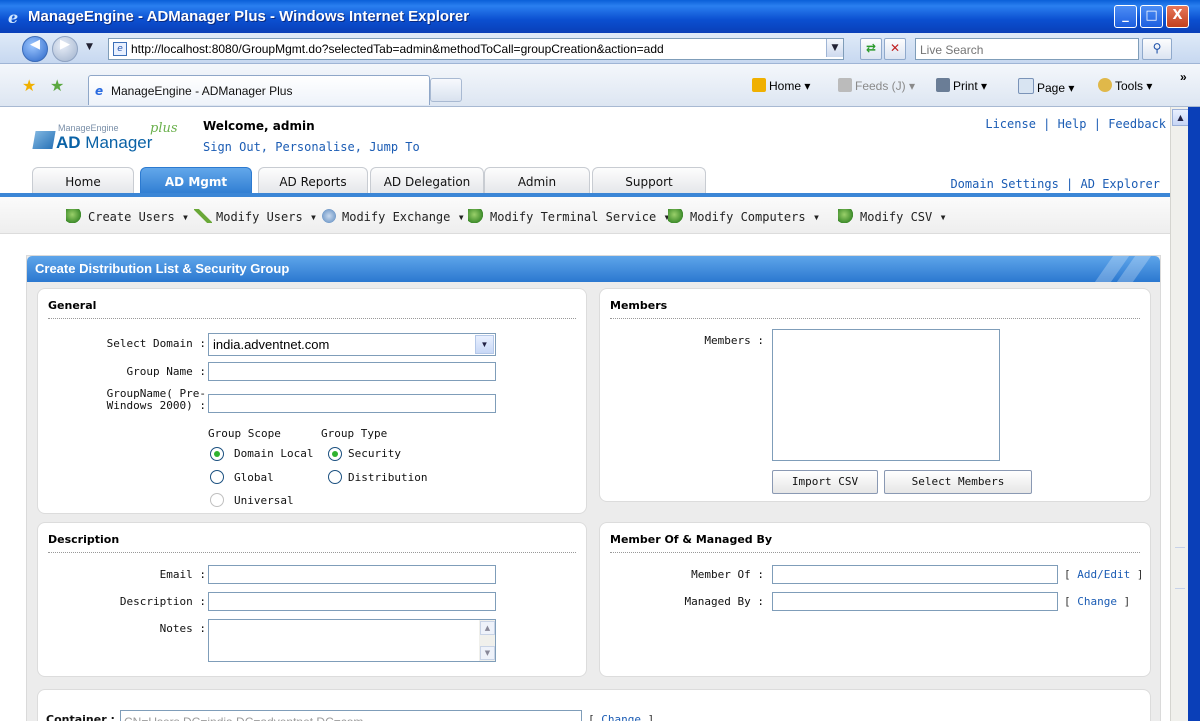 This screenshot has height=721, width=1200. I want to click on modify-terminal-service-menu: Modify Terminal Service ▾, so click(569, 216).